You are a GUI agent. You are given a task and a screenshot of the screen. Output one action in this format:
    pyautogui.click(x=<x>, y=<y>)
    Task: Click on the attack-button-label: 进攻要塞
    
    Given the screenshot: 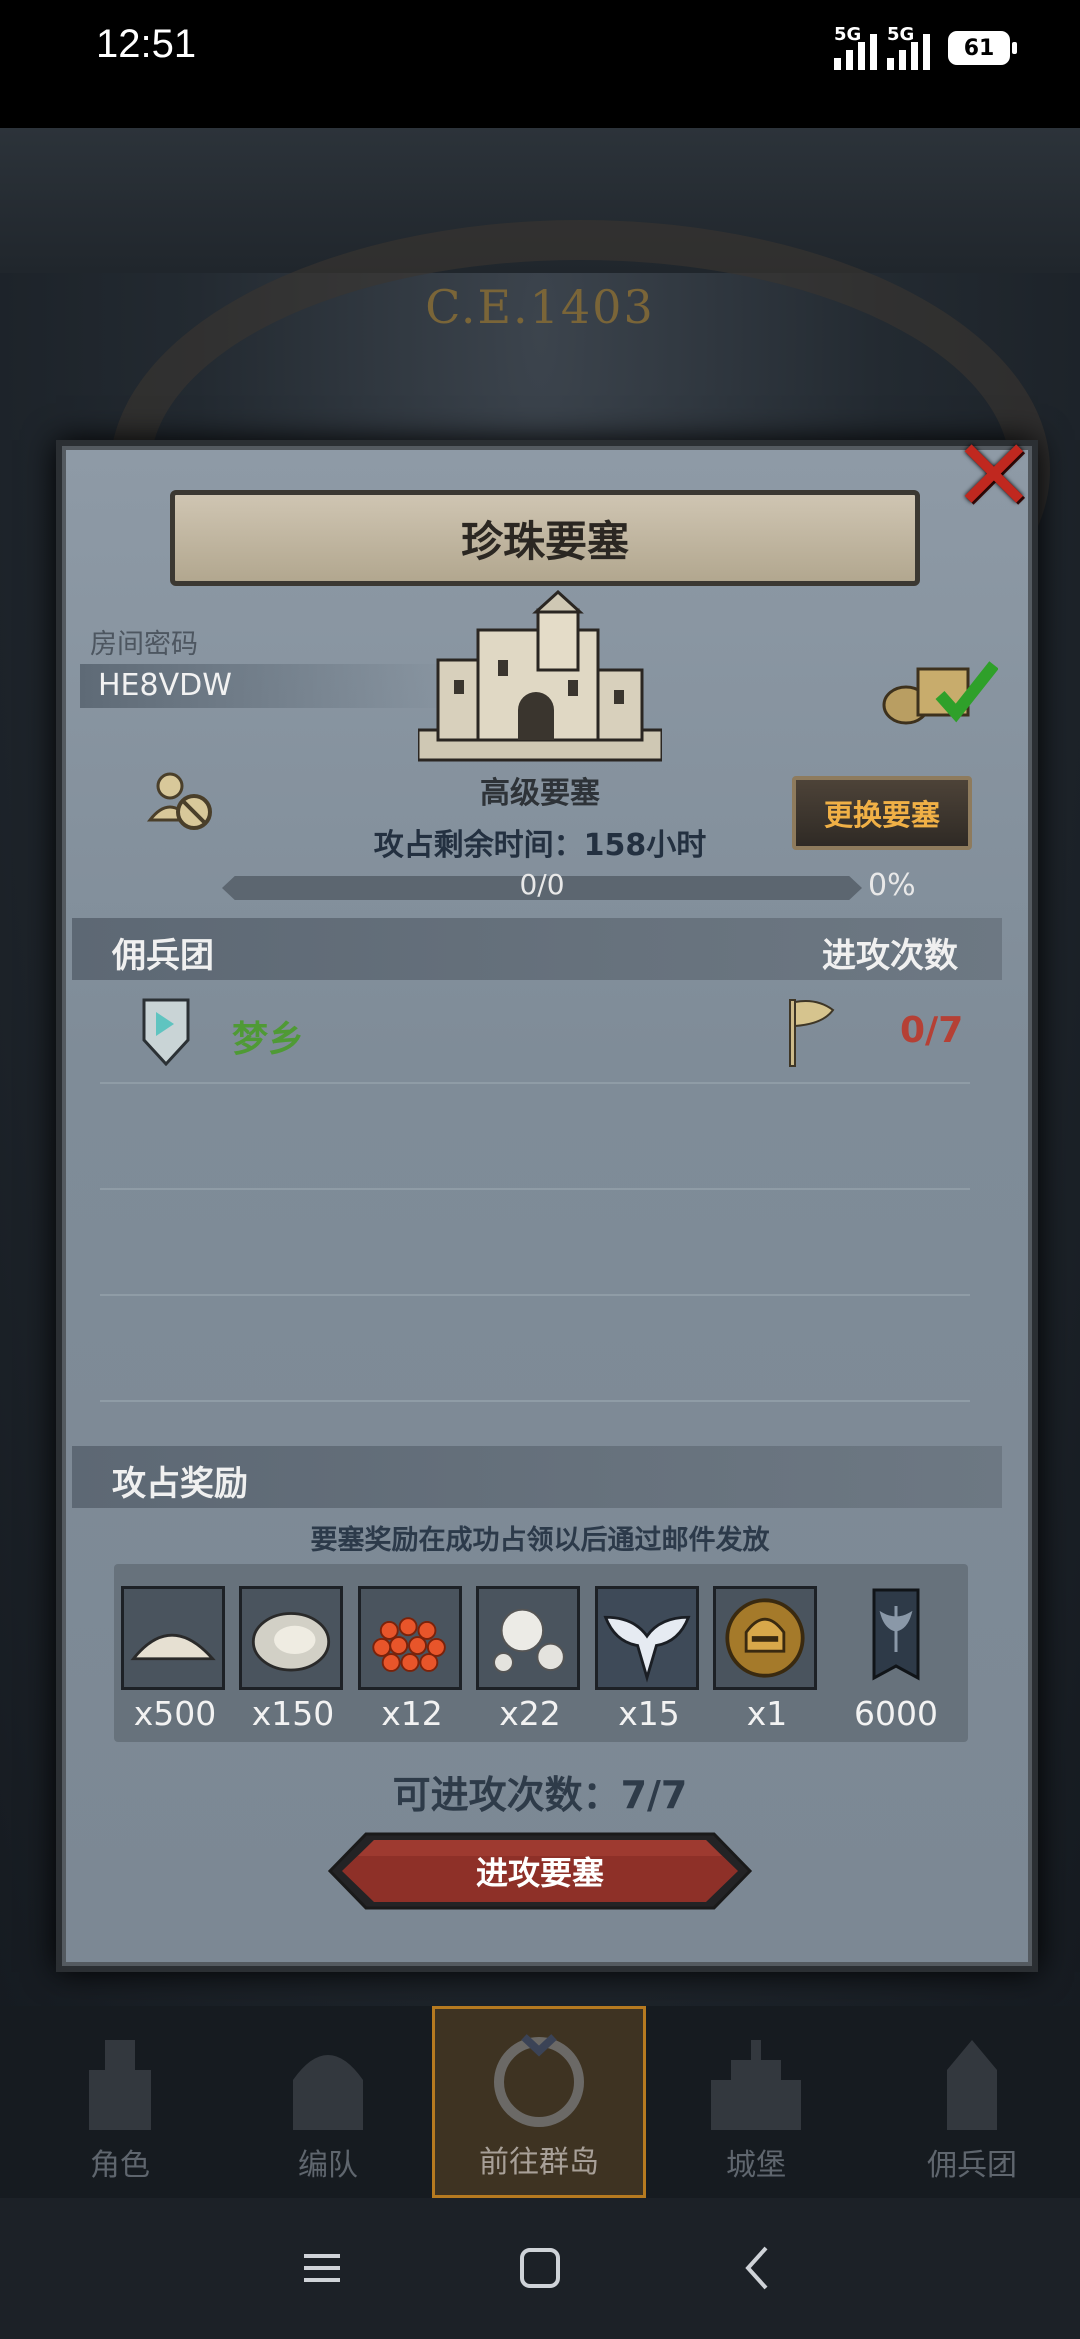 What is the action you would take?
    pyautogui.click(x=539, y=1873)
    